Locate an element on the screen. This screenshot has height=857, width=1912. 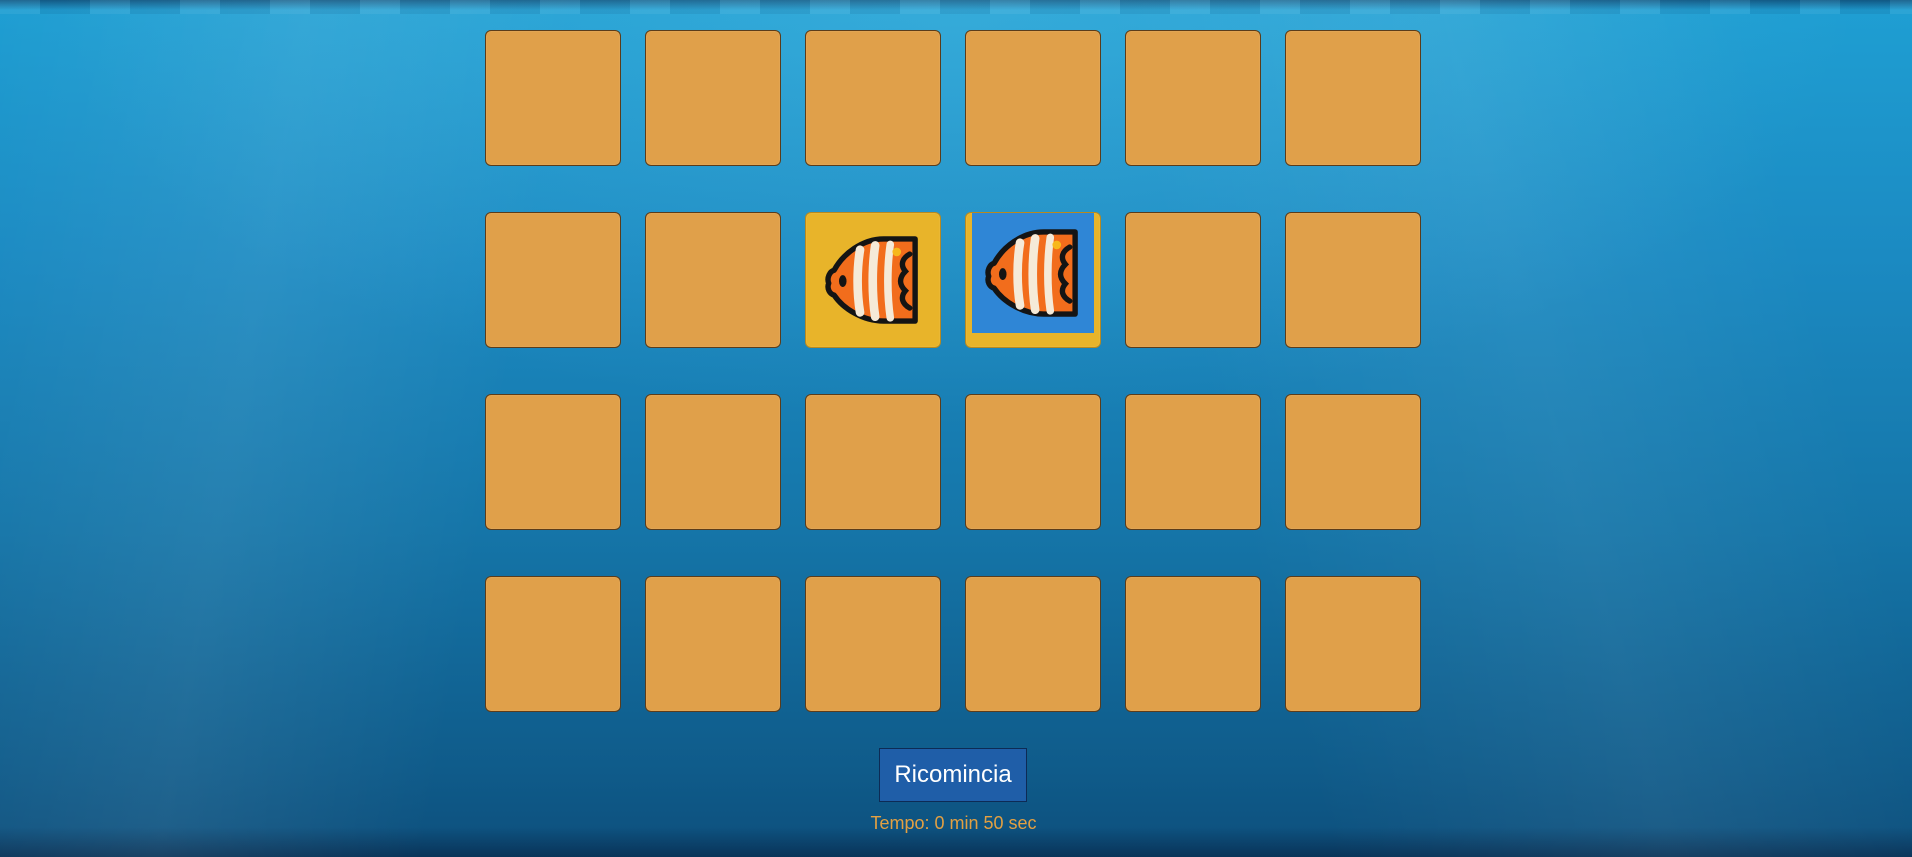
timer-text: Tempo: 0 min 50 sec is located at coordinates (953, 823).